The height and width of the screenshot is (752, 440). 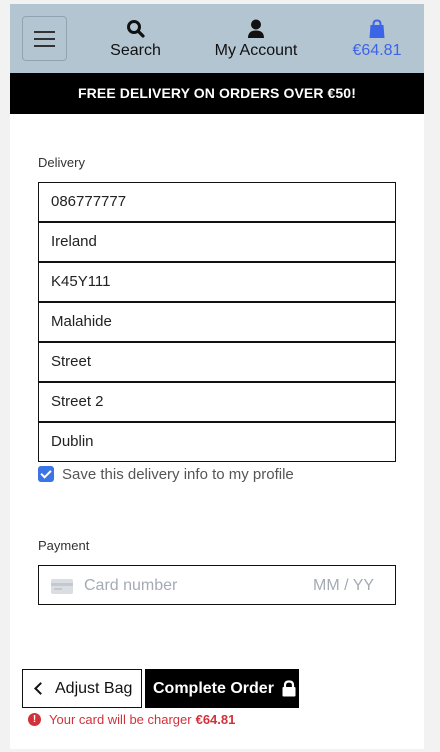 What do you see at coordinates (135, 50) in the screenshot?
I see `nav-search-label: Search` at bounding box center [135, 50].